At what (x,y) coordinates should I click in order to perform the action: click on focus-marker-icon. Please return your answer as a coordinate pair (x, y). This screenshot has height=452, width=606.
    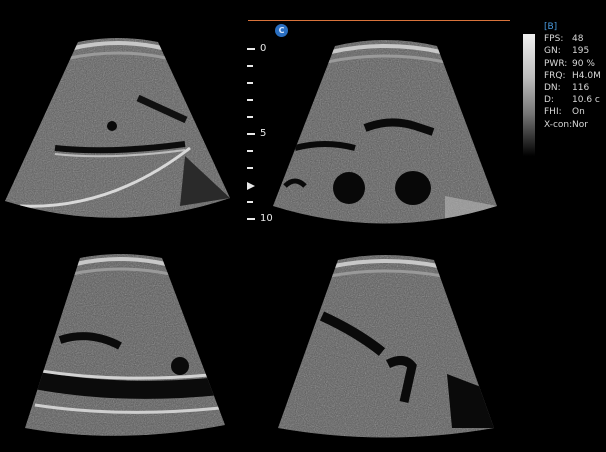
    Looking at the image, I should click on (251, 186).